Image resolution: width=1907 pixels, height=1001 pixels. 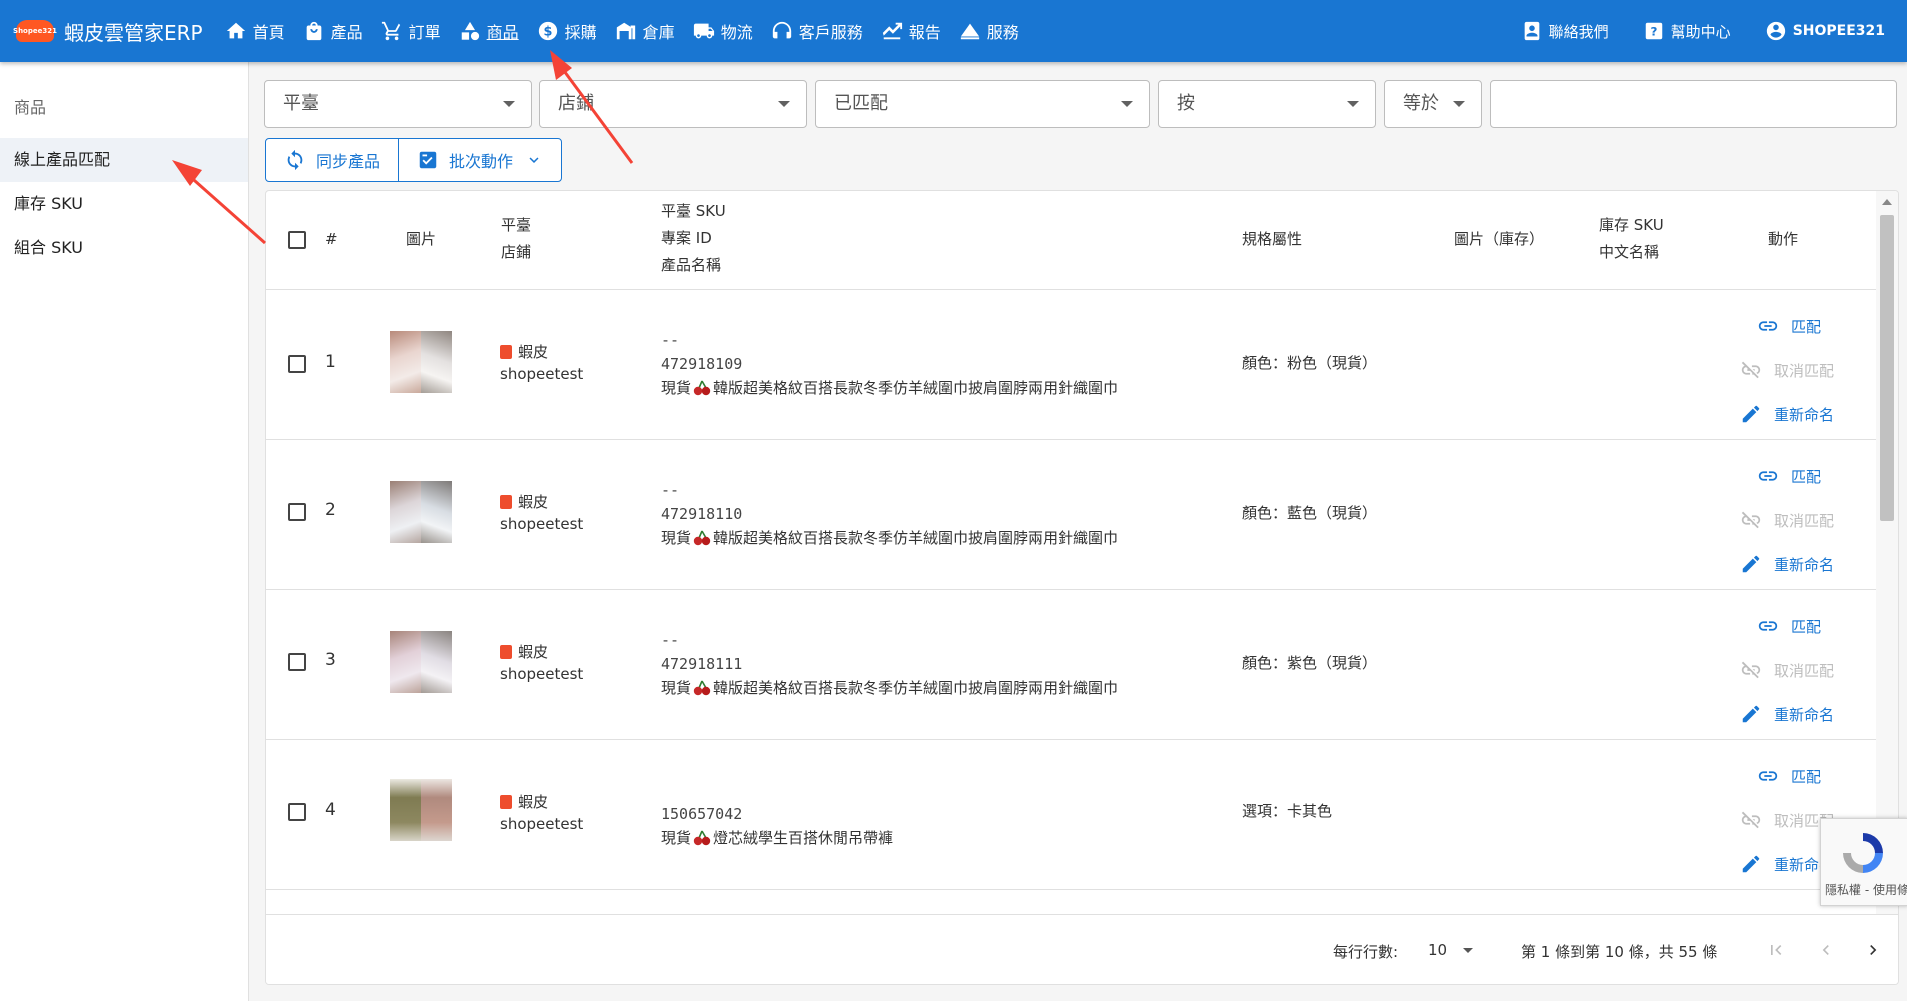 I want to click on nav-label: 首頁, so click(x=268, y=32).